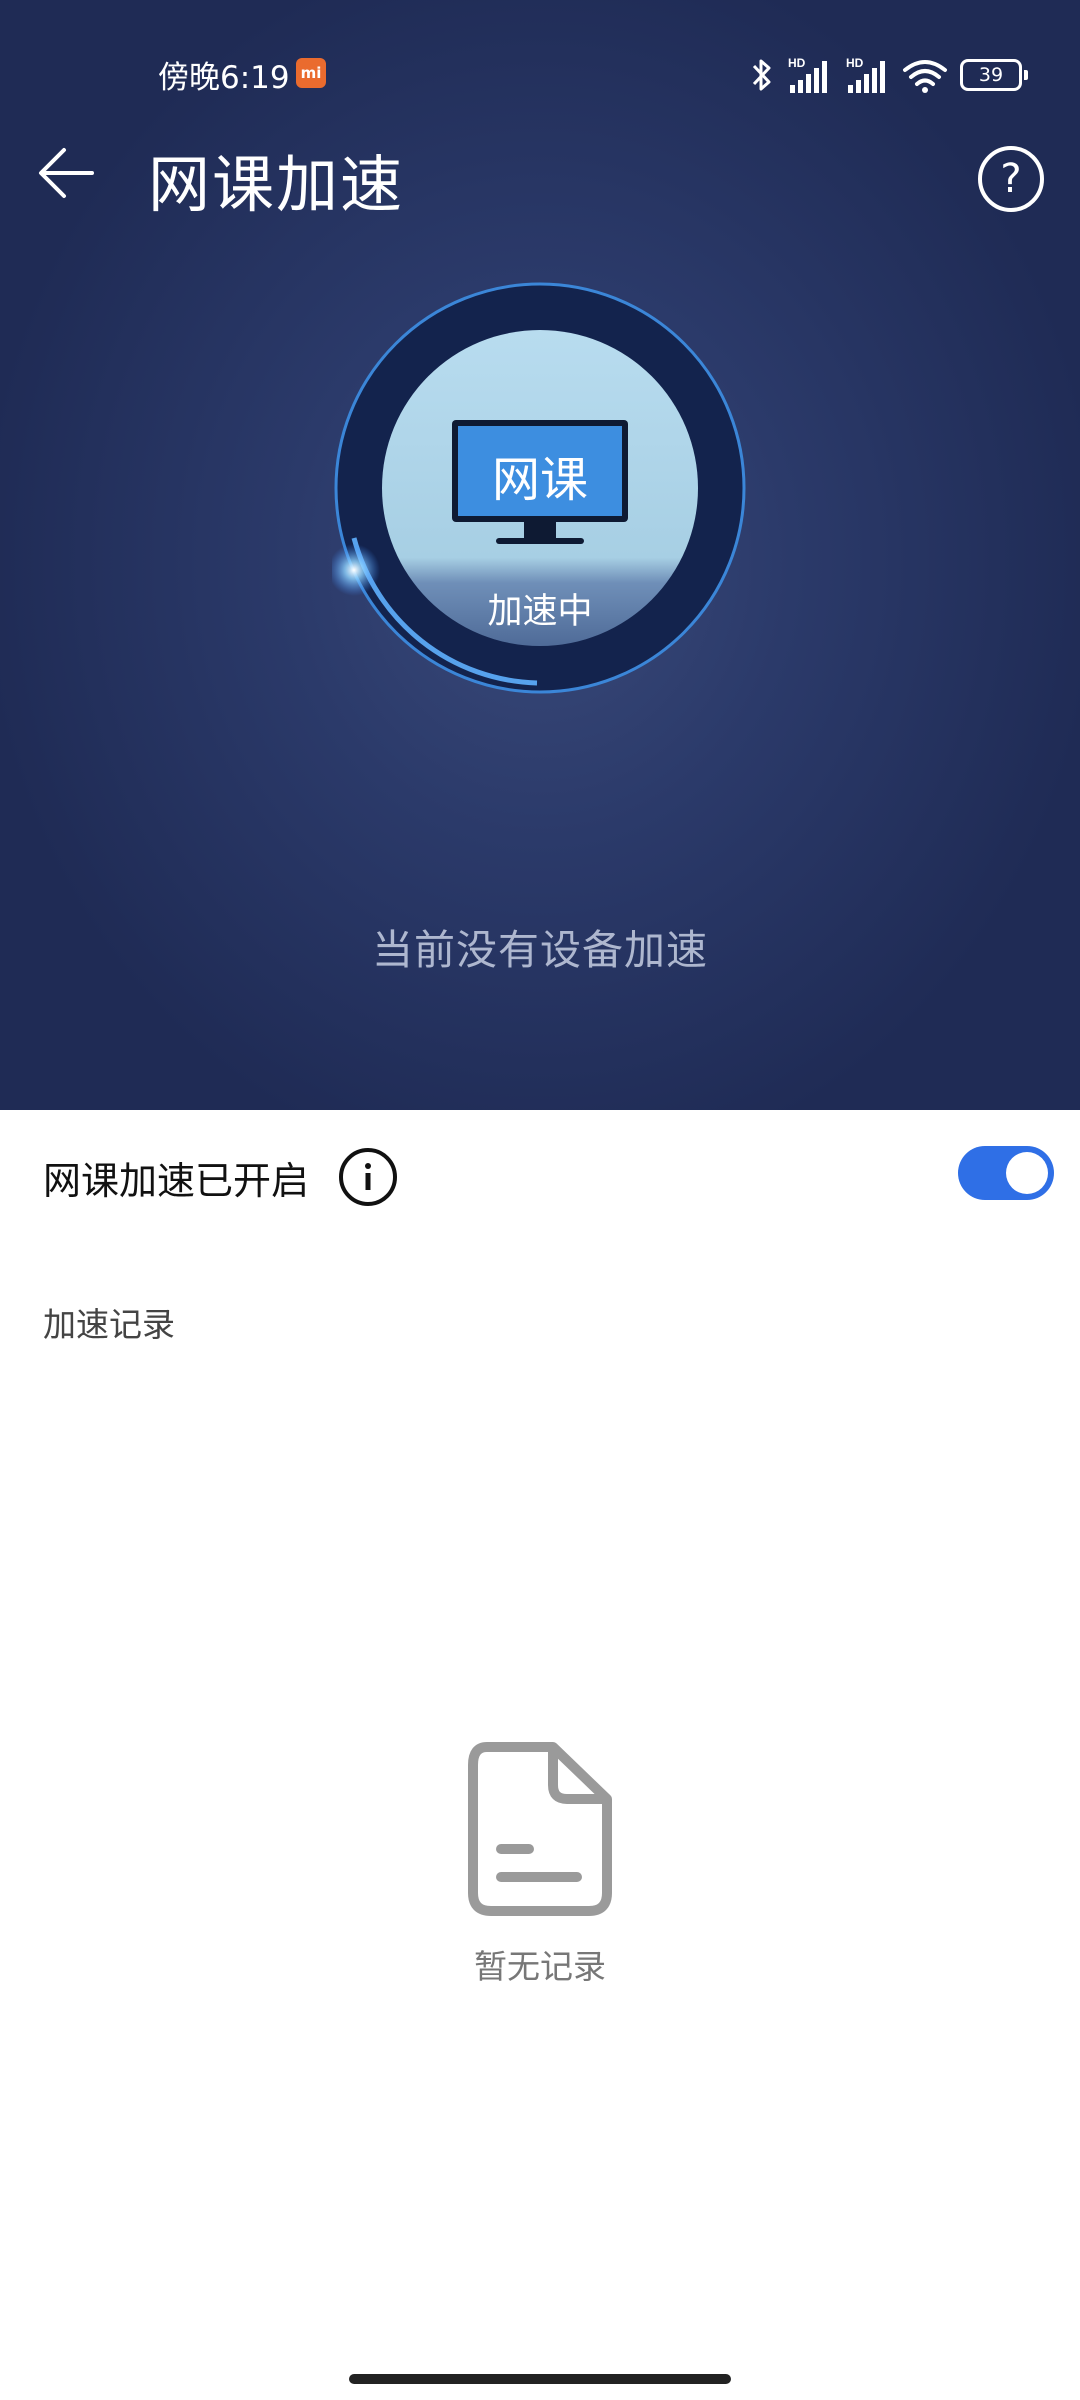  Describe the element at coordinates (855, 63) in the screenshot. I see `hd-label-2: HD` at that location.